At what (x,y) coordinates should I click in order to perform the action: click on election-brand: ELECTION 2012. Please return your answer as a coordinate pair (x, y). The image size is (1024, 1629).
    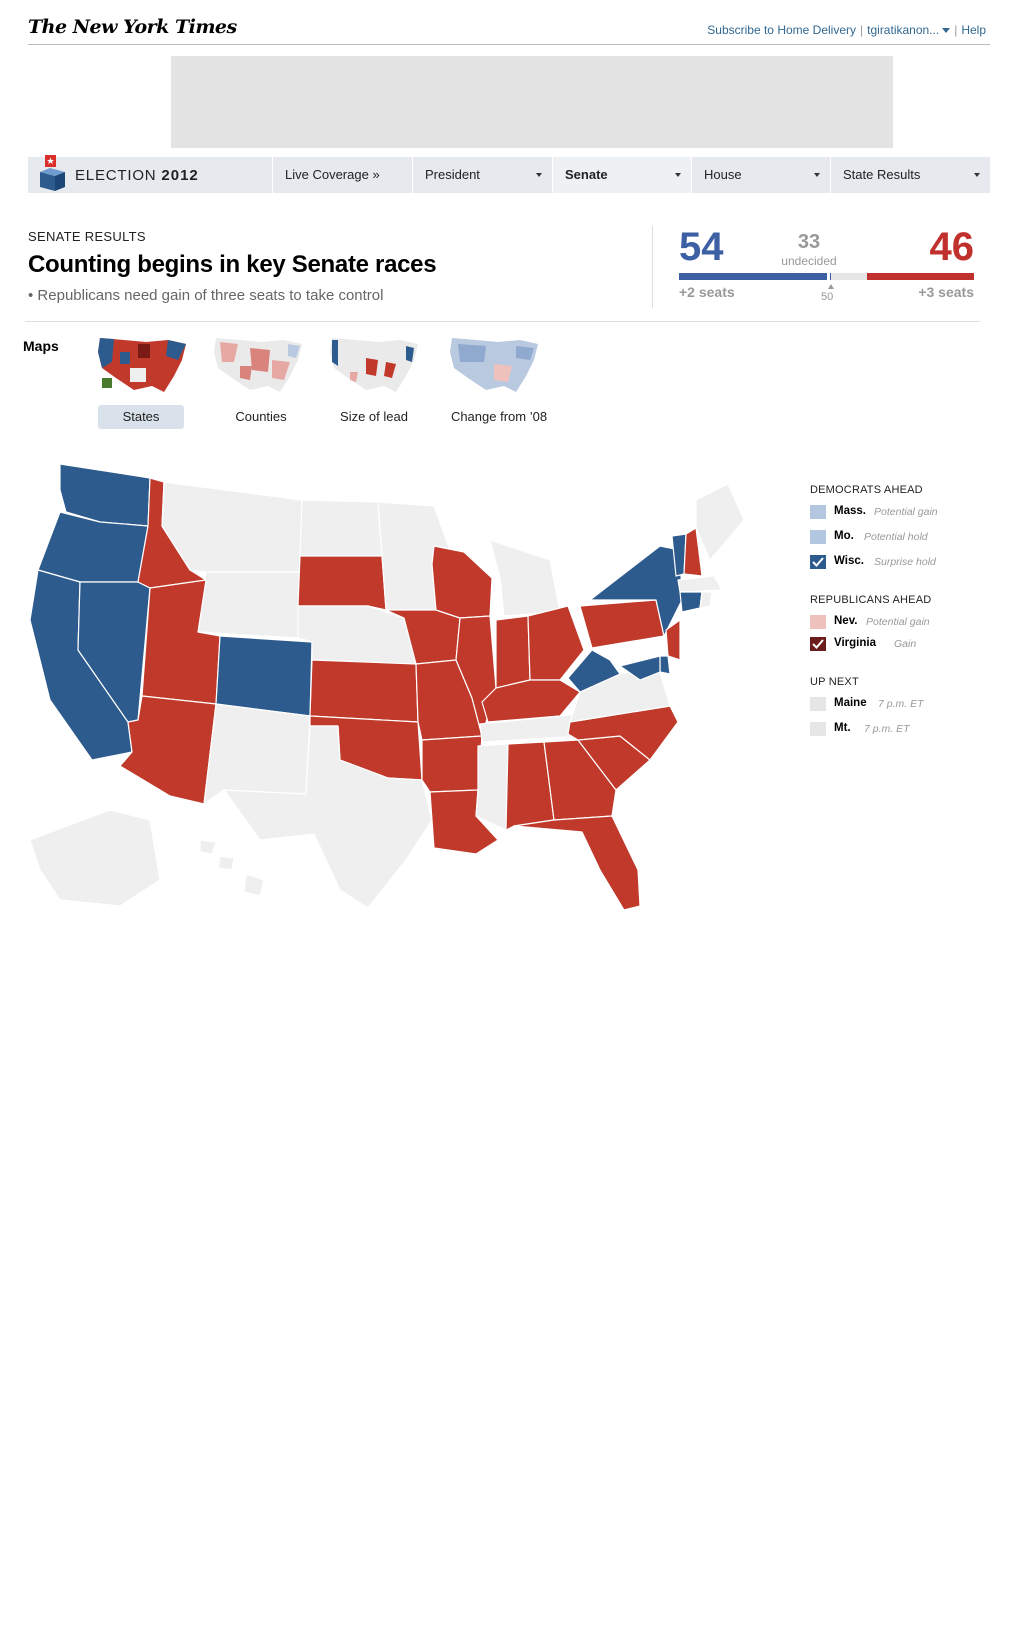
    Looking at the image, I should click on (150, 174).